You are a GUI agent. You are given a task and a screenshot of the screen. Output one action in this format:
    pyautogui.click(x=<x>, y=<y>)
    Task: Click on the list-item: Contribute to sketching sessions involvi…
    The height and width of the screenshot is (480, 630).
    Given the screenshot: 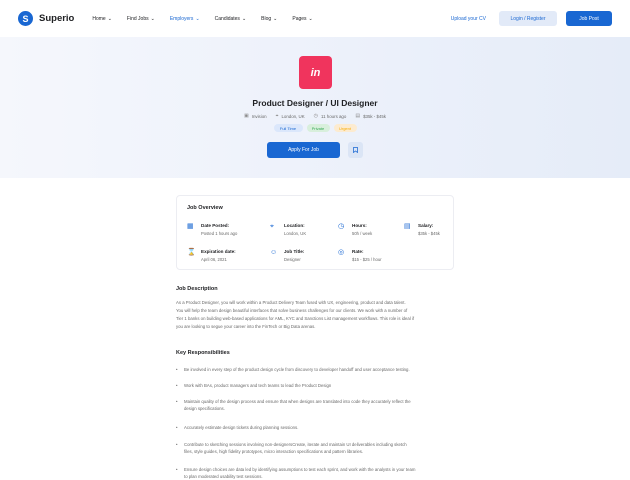 What is the action you would take?
    pyautogui.click(x=316, y=448)
    